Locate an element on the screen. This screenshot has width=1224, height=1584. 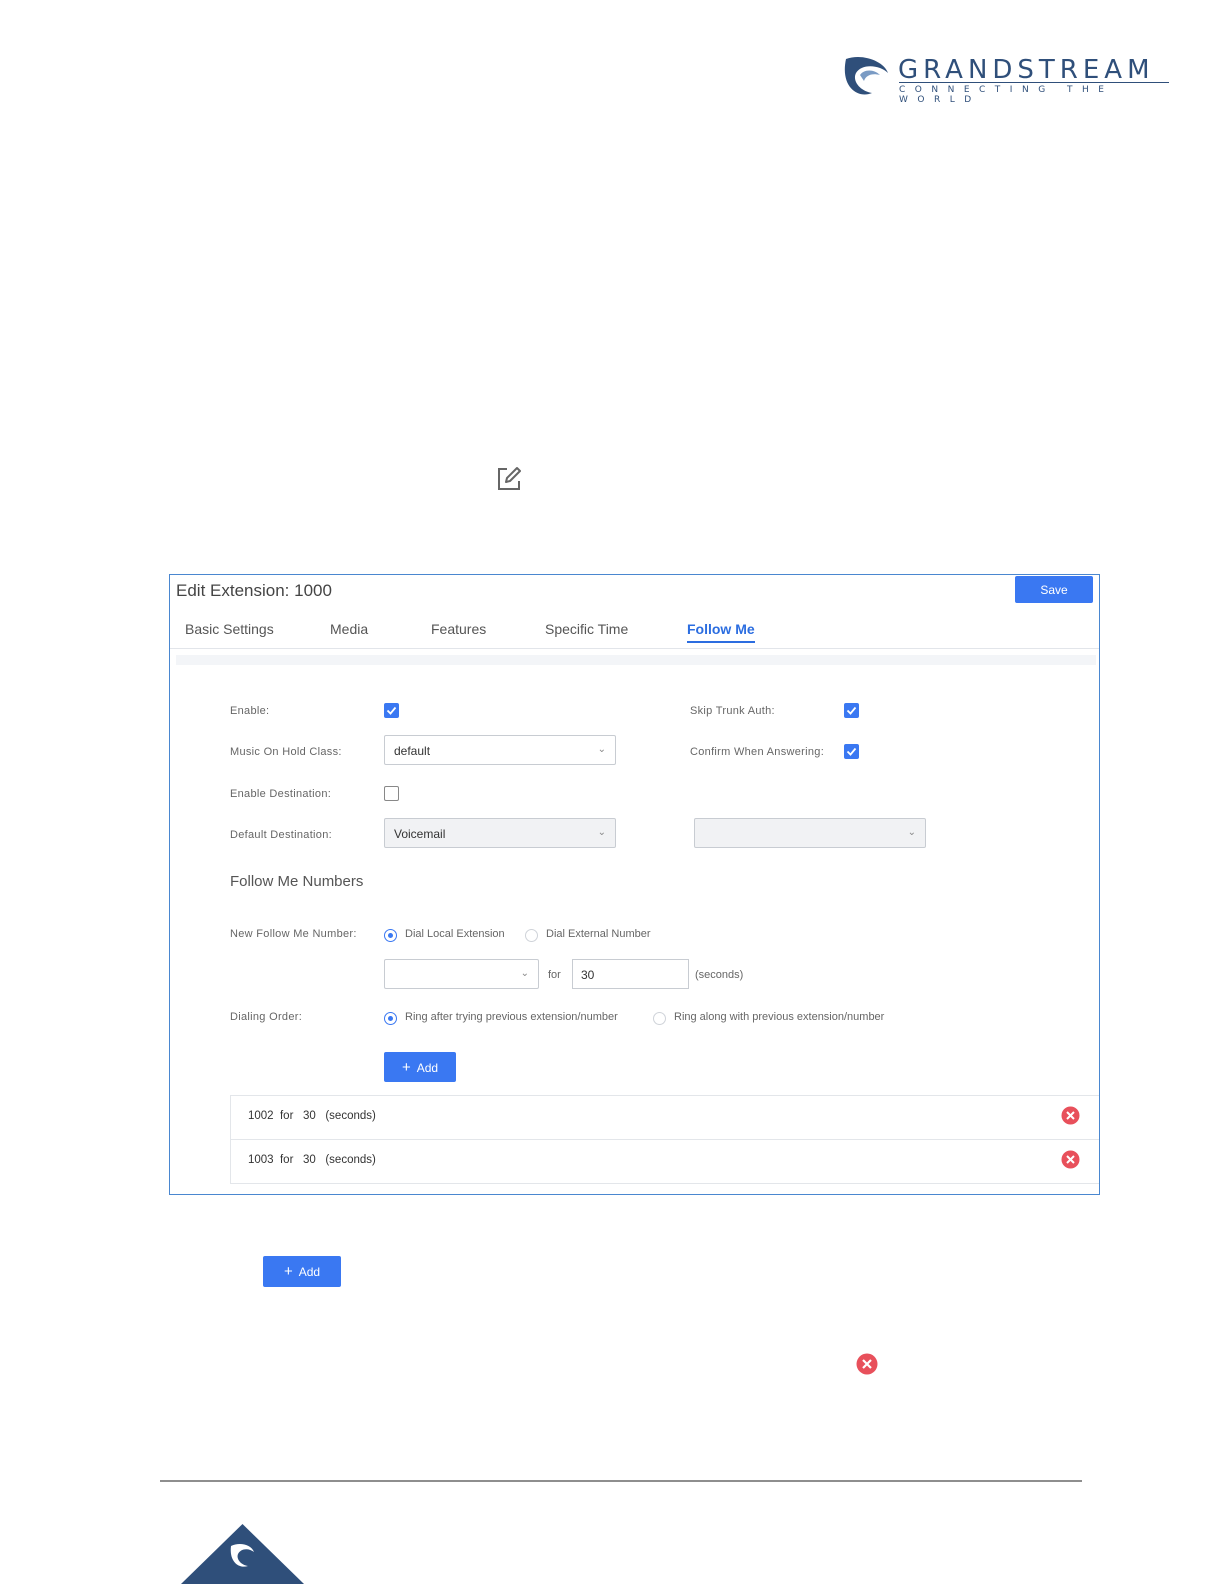
delete-icon-example is located at coordinates (867, 1364).